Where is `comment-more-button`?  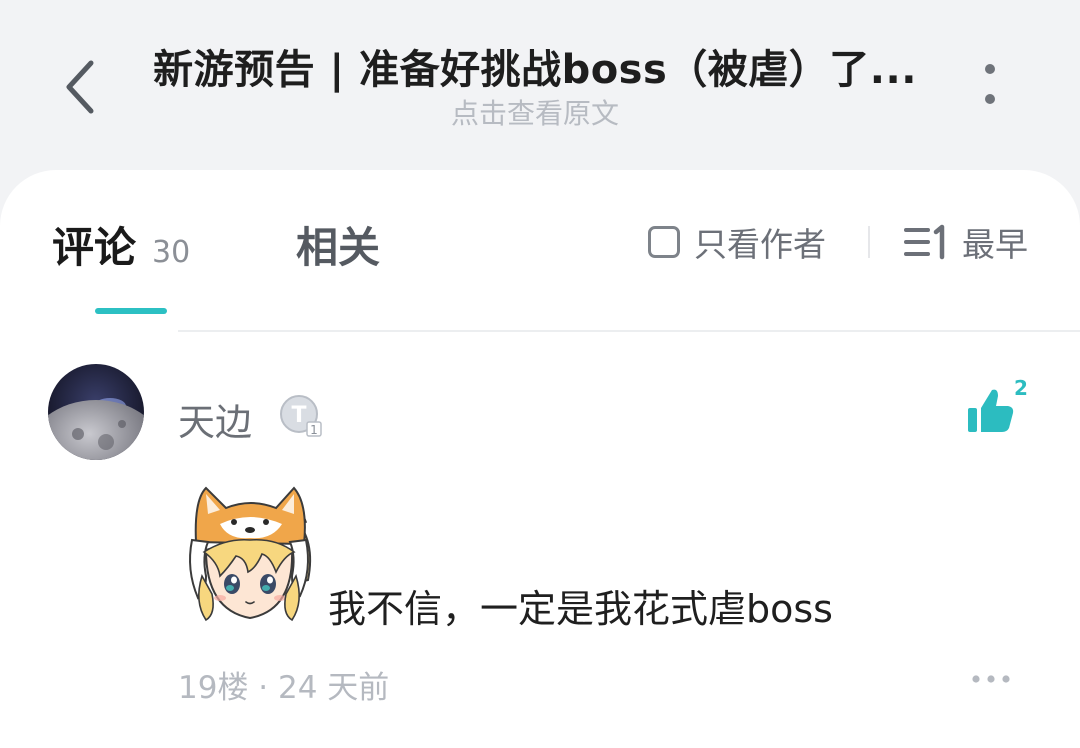 comment-more-button is located at coordinates (991, 679).